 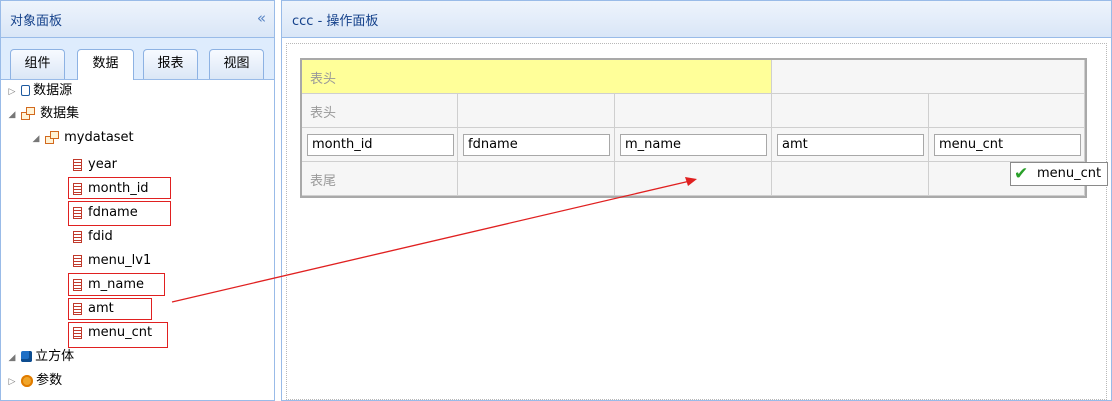 What do you see at coordinates (55, 356) in the screenshot?
I see `tree-node-label: 立方体` at bounding box center [55, 356].